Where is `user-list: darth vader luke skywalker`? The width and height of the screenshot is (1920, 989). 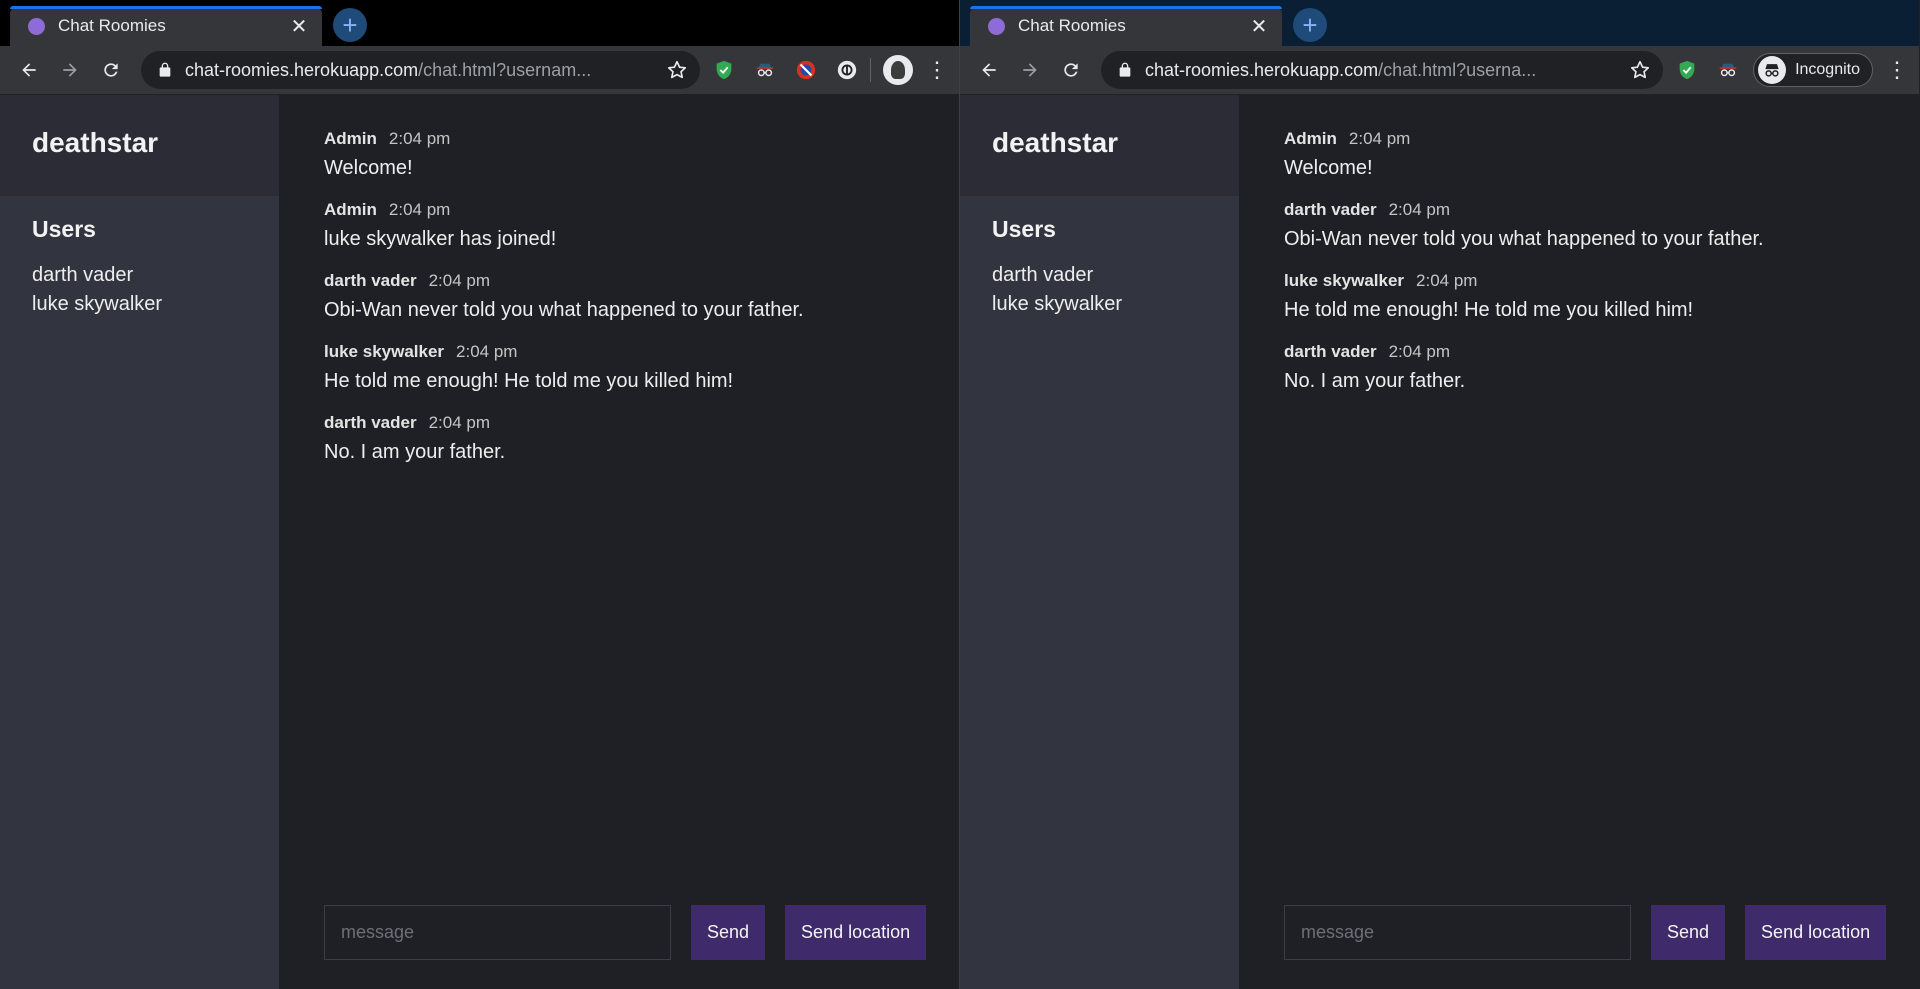
user-list: darth vader luke skywalker is located at coordinates (1099, 281).